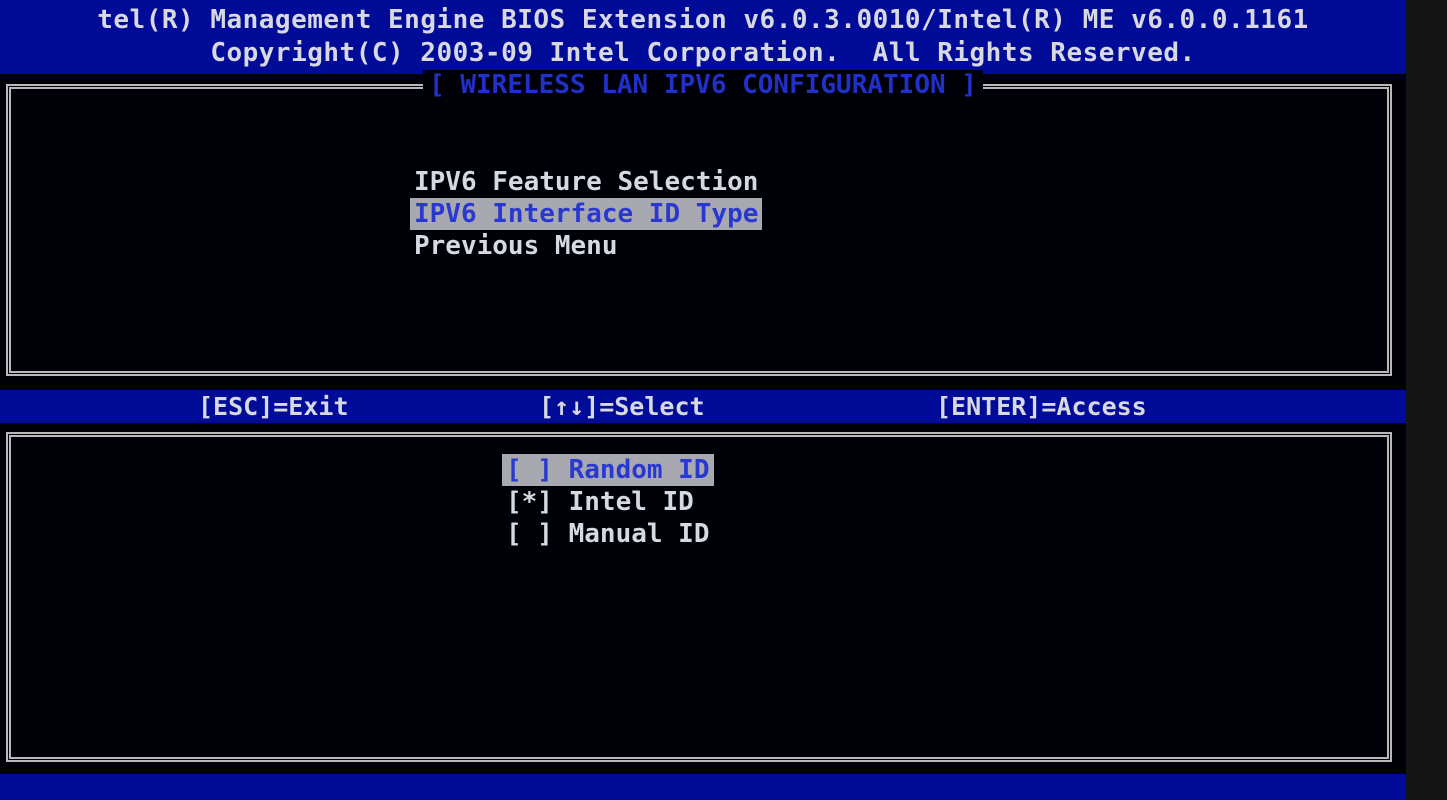 The width and height of the screenshot is (1447, 800). I want to click on right-edge-strip, so click(1426, 400).